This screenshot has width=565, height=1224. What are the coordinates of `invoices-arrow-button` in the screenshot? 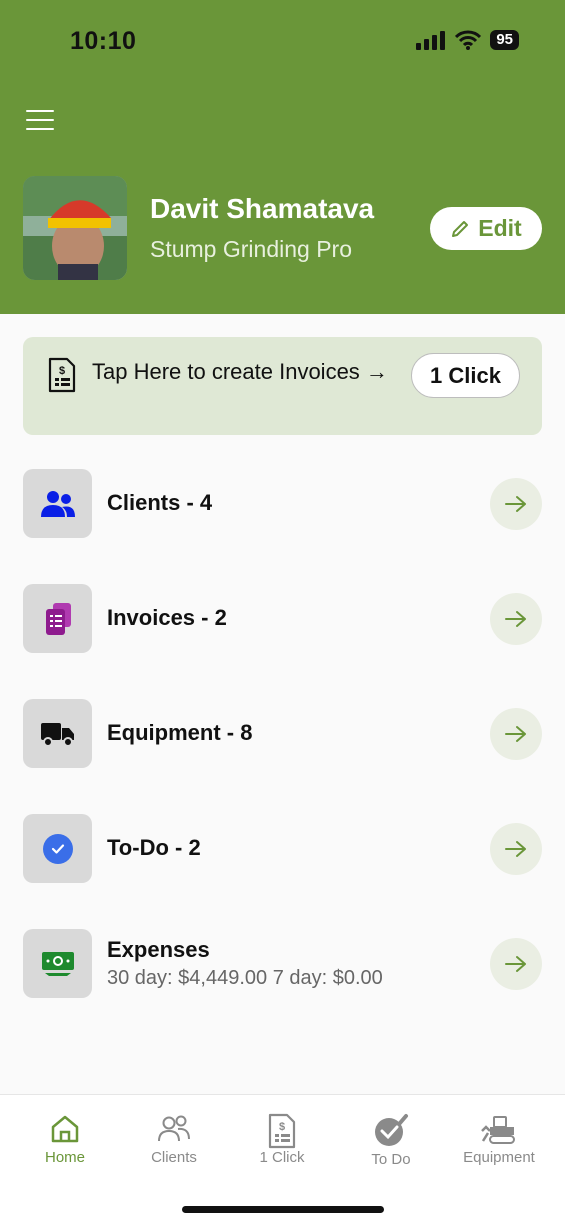 It's located at (516, 619).